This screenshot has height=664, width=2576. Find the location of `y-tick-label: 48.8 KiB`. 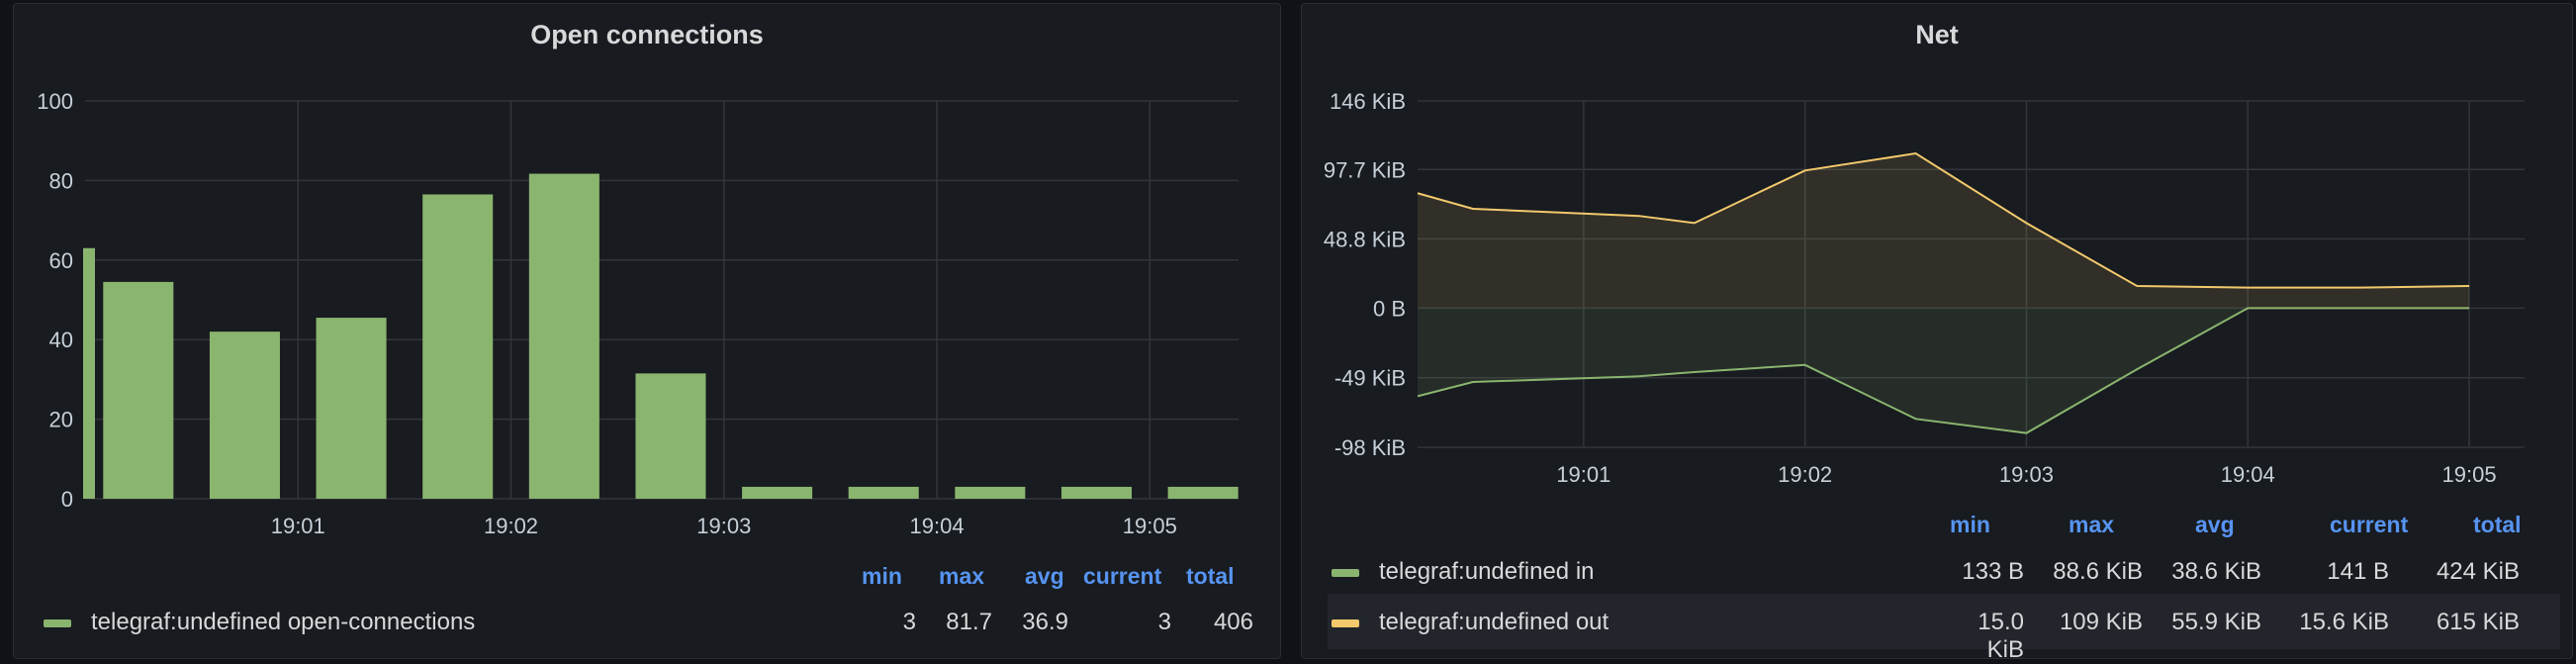

y-tick-label: 48.8 KiB is located at coordinates (1365, 239).